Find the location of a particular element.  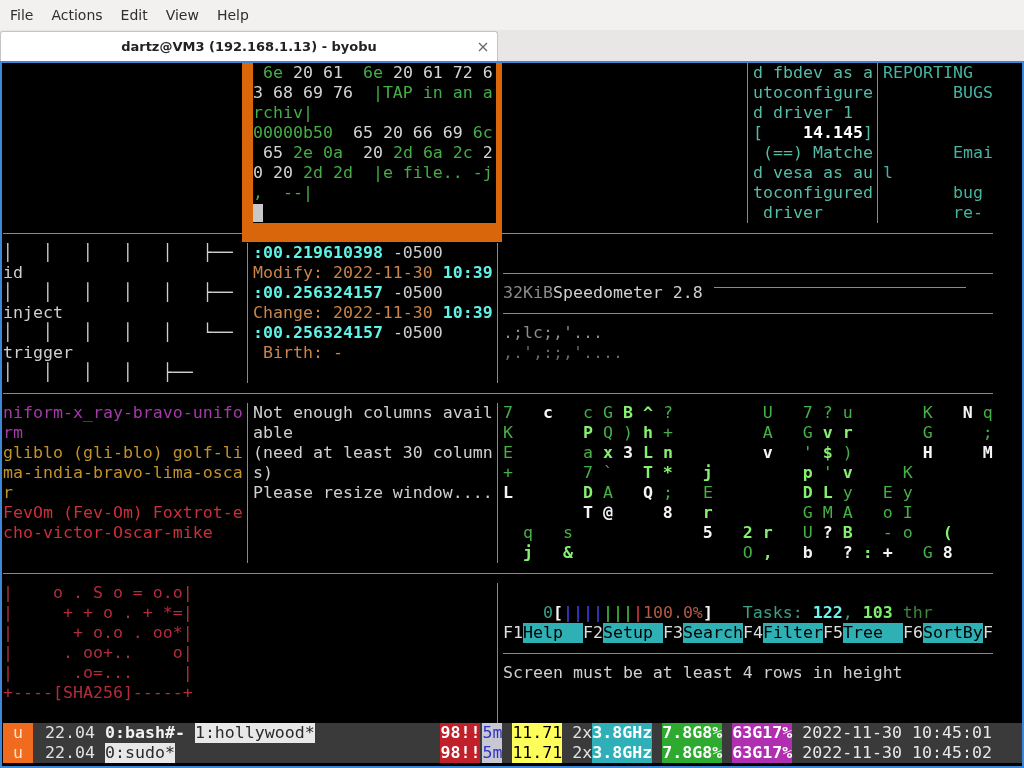

terminal-text: + A G is located at coordinates (737, 432).